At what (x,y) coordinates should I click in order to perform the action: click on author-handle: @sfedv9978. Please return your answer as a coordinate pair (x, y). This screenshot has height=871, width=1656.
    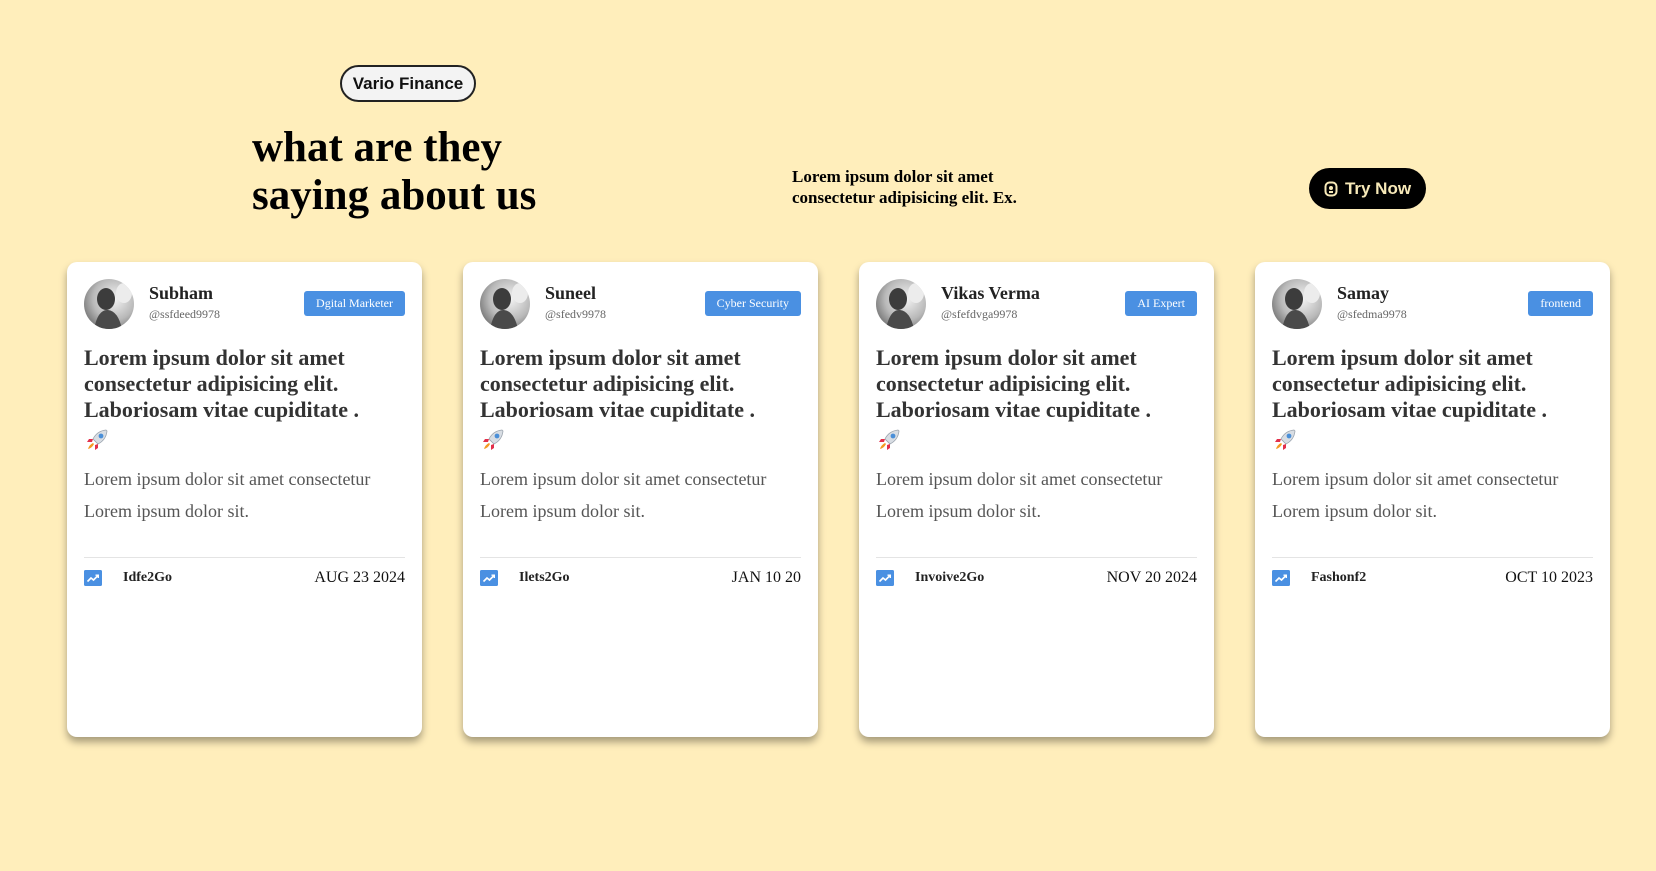
    Looking at the image, I should click on (576, 314).